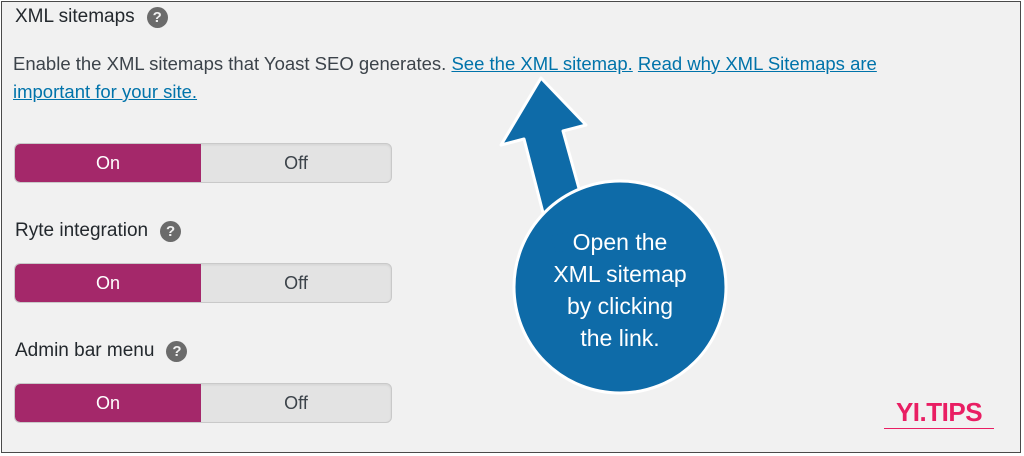  Describe the element at coordinates (296, 403) in the screenshot. I see `admin-bar-off-option: Off` at that location.